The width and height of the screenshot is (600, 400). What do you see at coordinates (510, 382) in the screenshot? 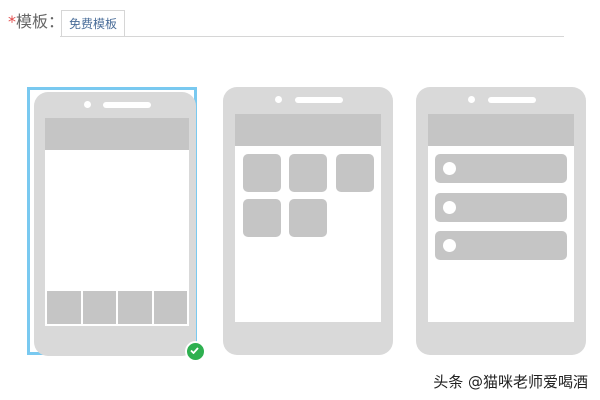
I see `watermark: 头条 @猫咪老师爱喝酒` at bounding box center [510, 382].